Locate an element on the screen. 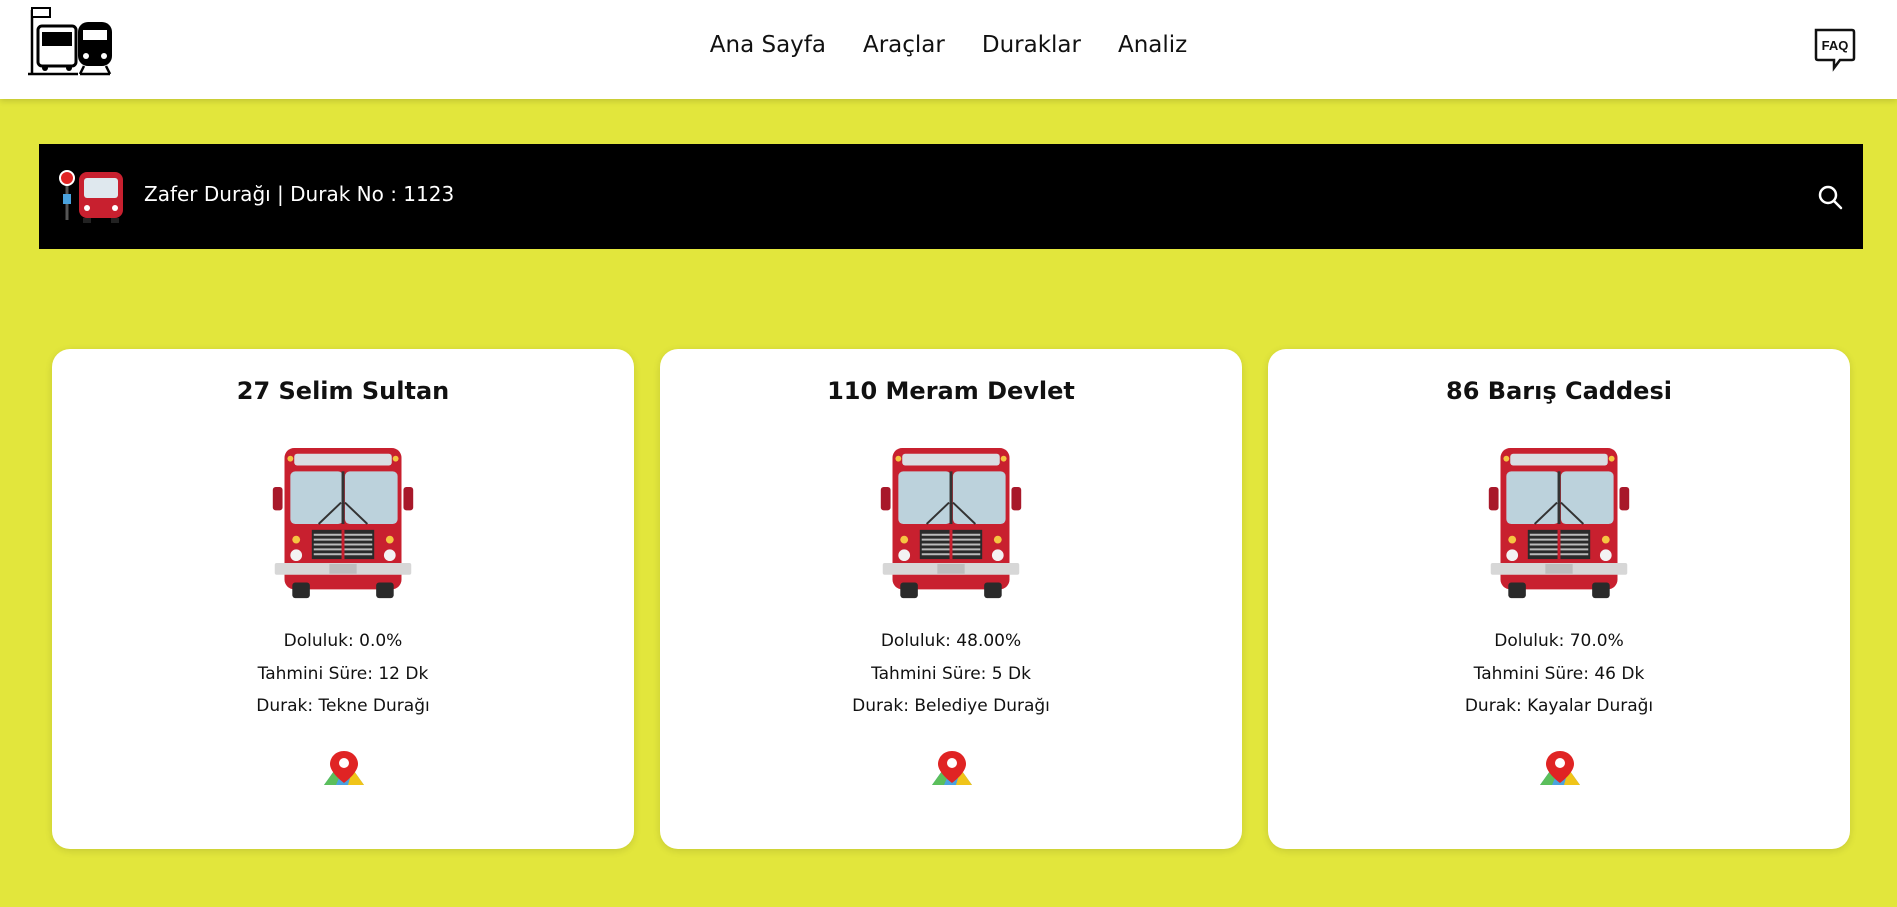  eta-text: Tahmini Süre: 5 Dk is located at coordinates (951, 674).